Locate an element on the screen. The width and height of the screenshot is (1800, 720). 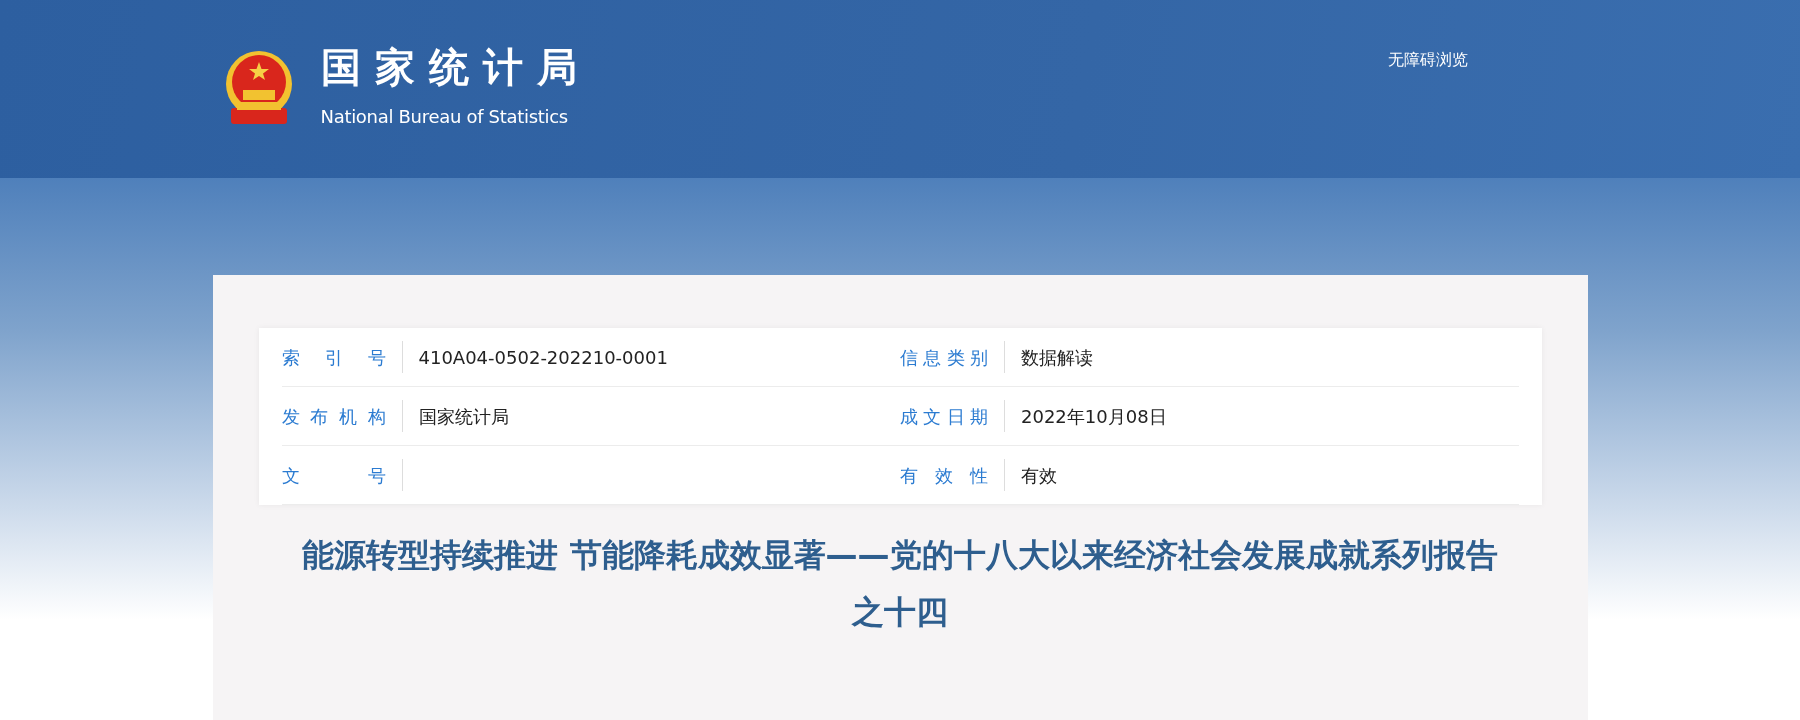
field-label: 文号 is located at coordinates (333, 475).